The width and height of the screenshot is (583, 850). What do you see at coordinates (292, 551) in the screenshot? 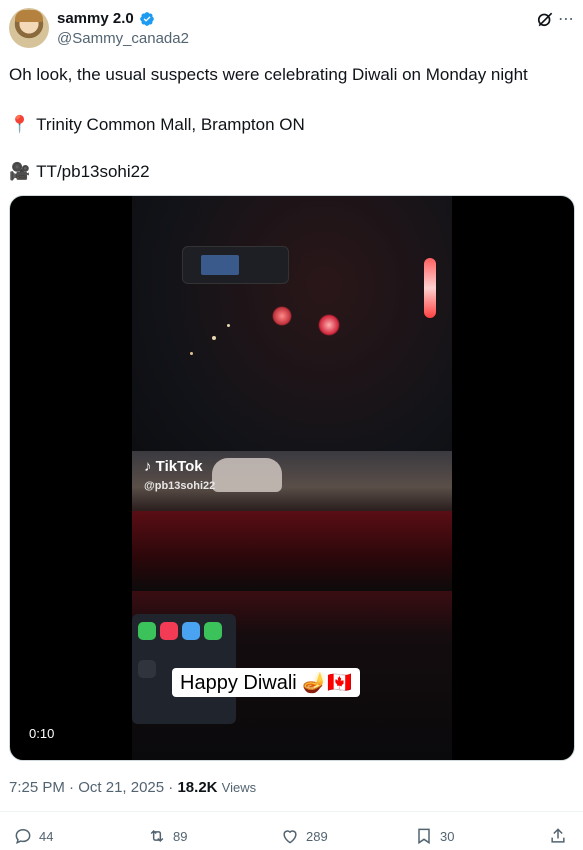
I see `video-dashboard` at bounding box center [292, 551].